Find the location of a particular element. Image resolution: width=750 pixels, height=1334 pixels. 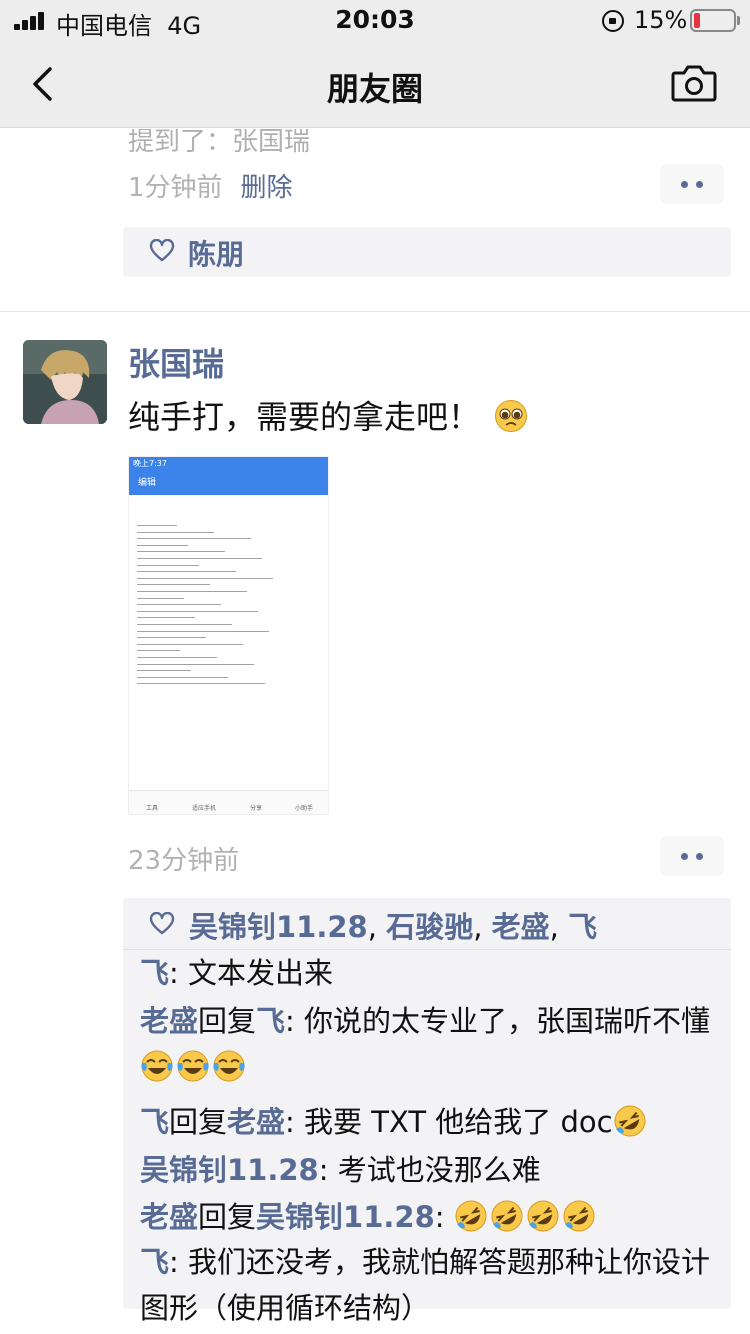

comment-text: 我要 TXT 他给我了 doc is located at coordinates (458, 1122).